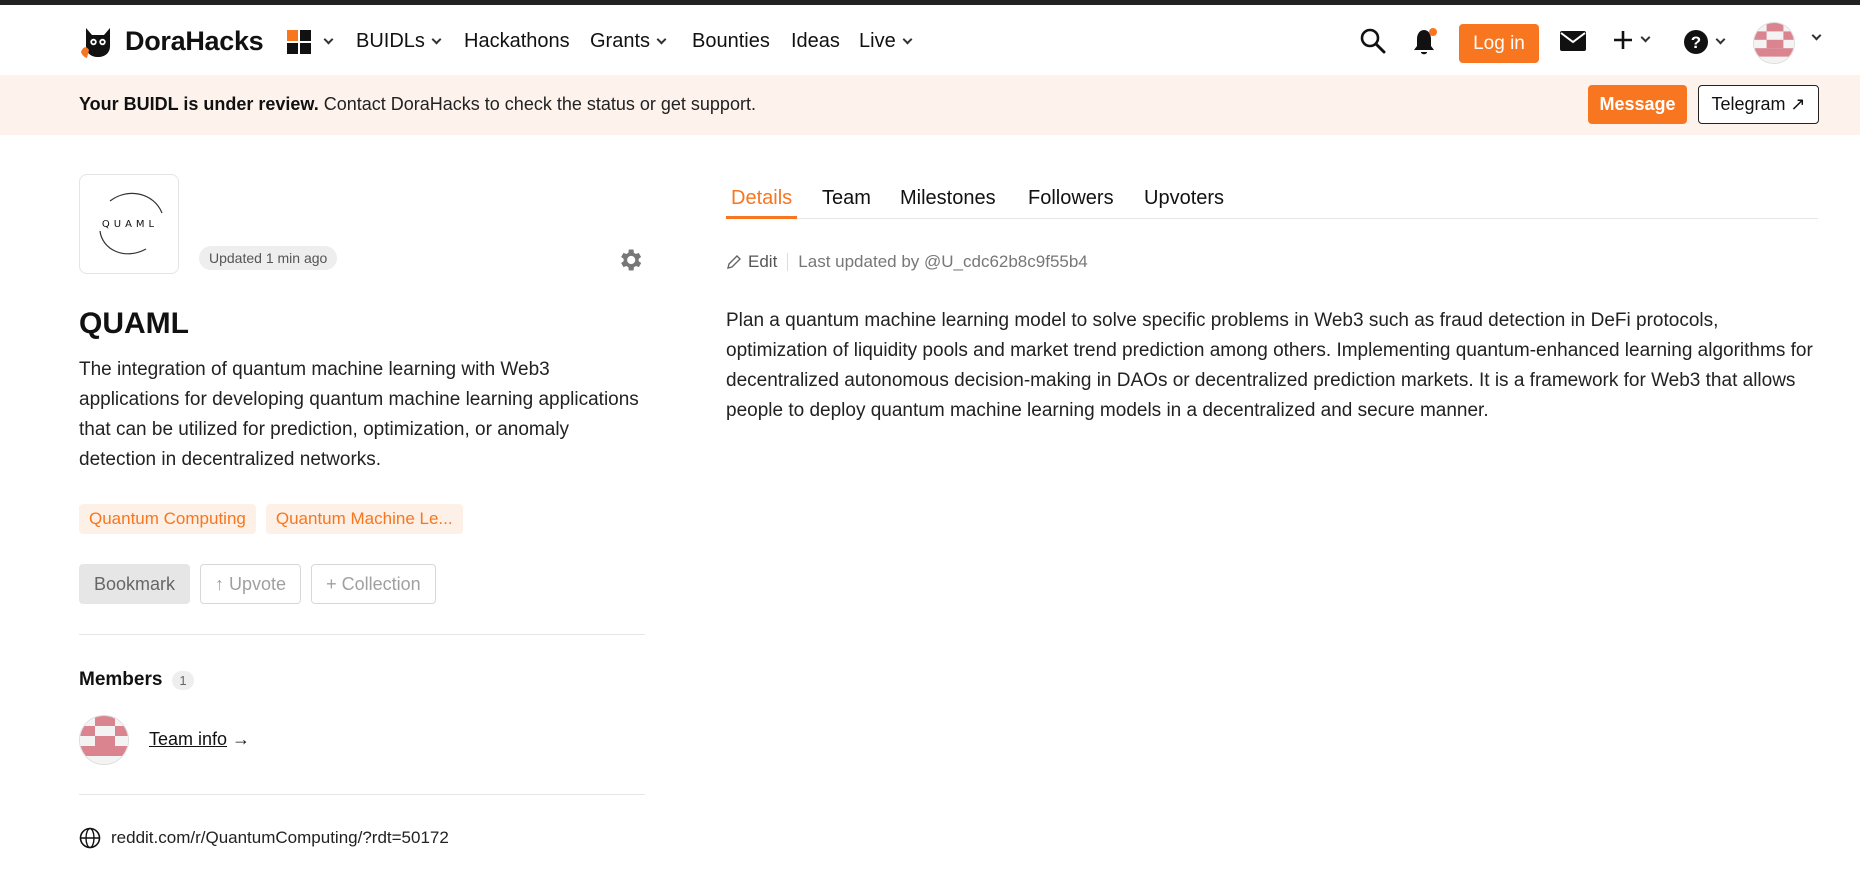 The image size is (1860, 895). Describe the element at coordinates (1373, 41) in the screenshot. I see `search-icon` at that location.